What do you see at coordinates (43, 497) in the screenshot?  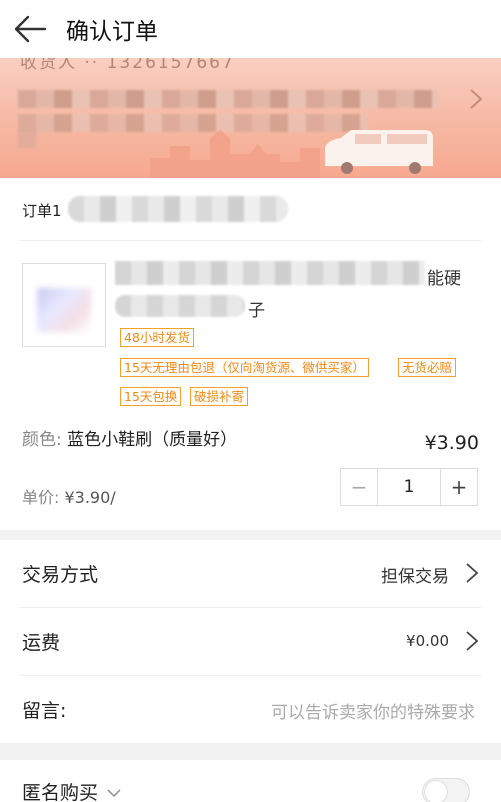 I see `unit-price-key: 单价:` at bounding box center [43, 497].